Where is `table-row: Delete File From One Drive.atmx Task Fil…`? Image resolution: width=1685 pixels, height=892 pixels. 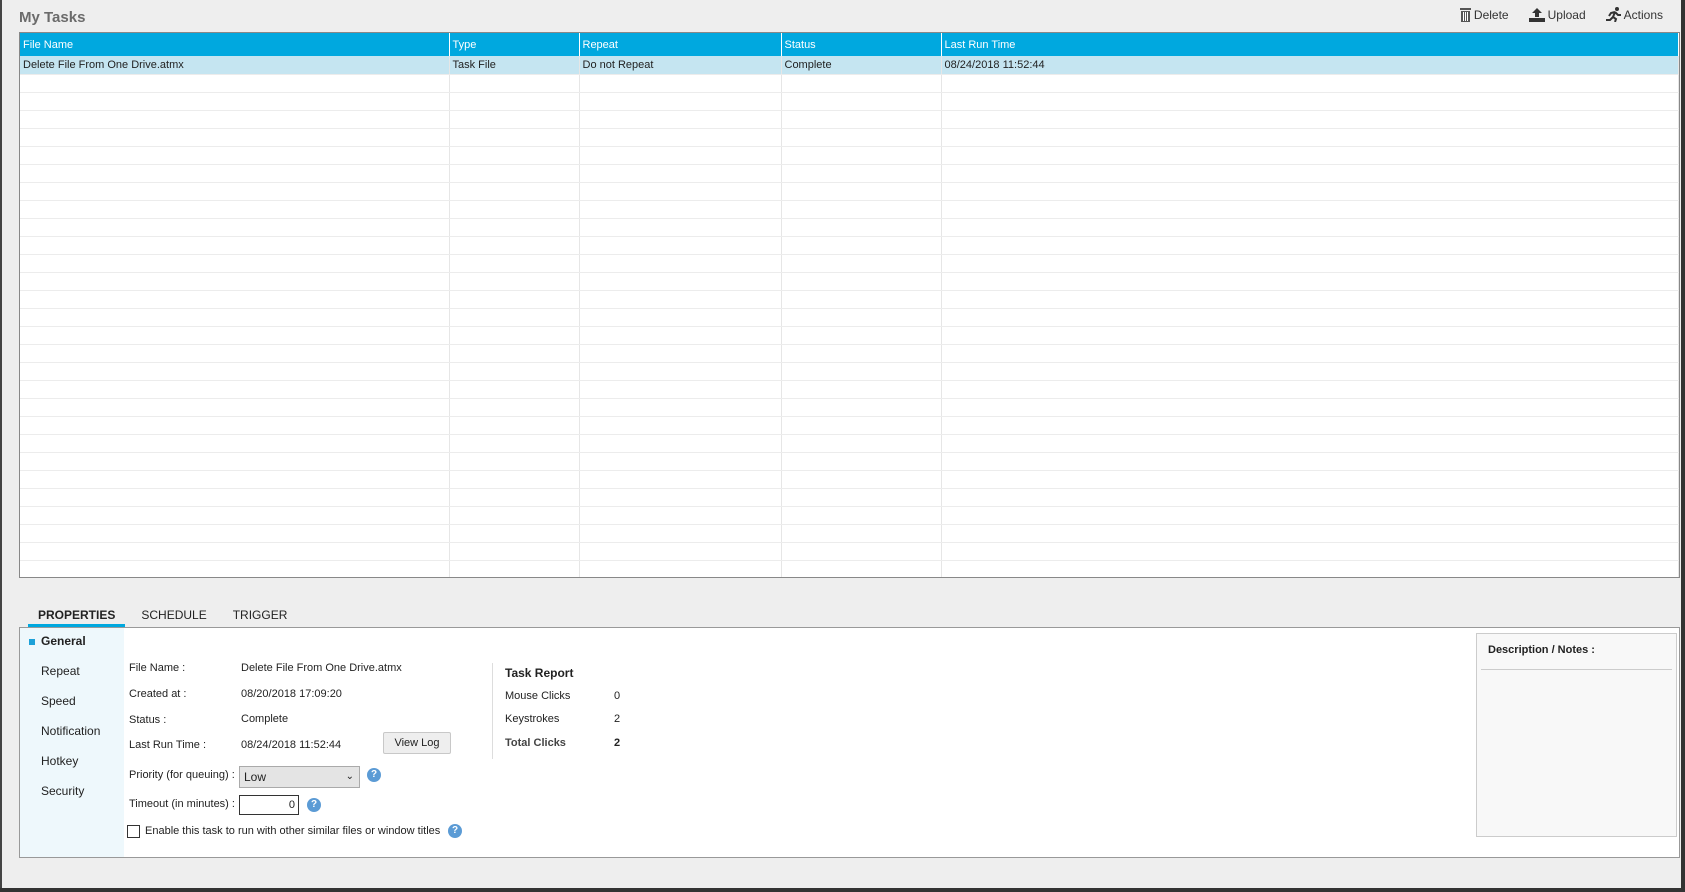
table-row: Delete File From One Drive.atmx Task Fil… is located at coordinates (849, 65).